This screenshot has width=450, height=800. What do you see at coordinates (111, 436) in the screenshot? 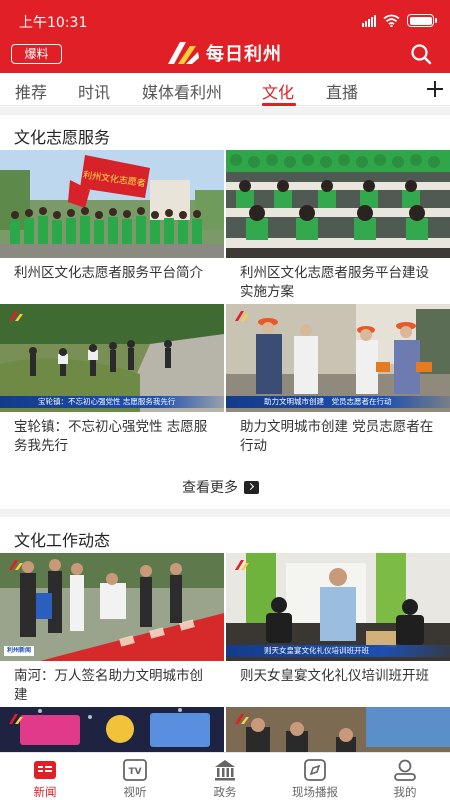
I see `article-title: 宝轮镇：不忘初心强党性 志愿服务我先行` at bounding box center [111, 436].